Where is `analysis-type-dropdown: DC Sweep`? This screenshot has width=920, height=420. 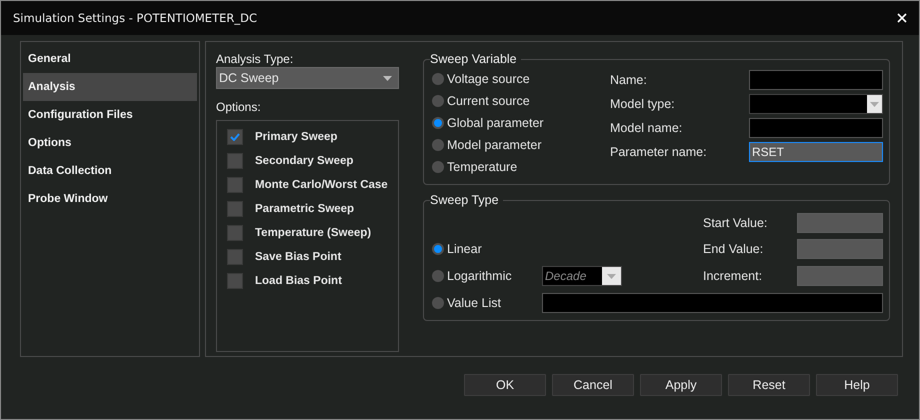
analysis-type-dropdown: DC Sweep is located at coordinates (307, 78).